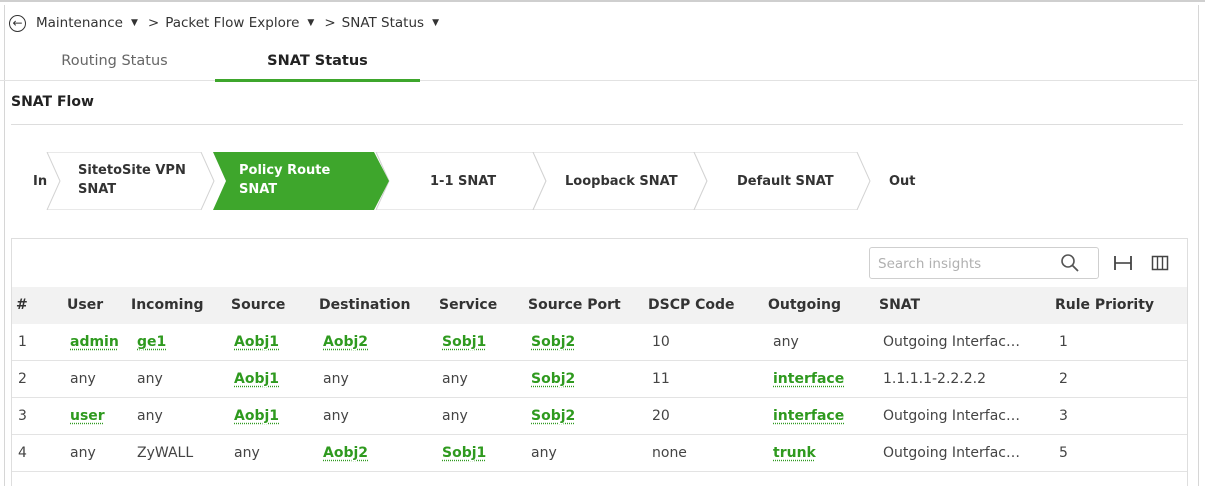 The width and height of the screenshot is (1205, 486). What do you see at coordinates (804, 305) in the screenshot?
I see `column-header-outgoing: Outgoing` at bounding box center [804, 305].